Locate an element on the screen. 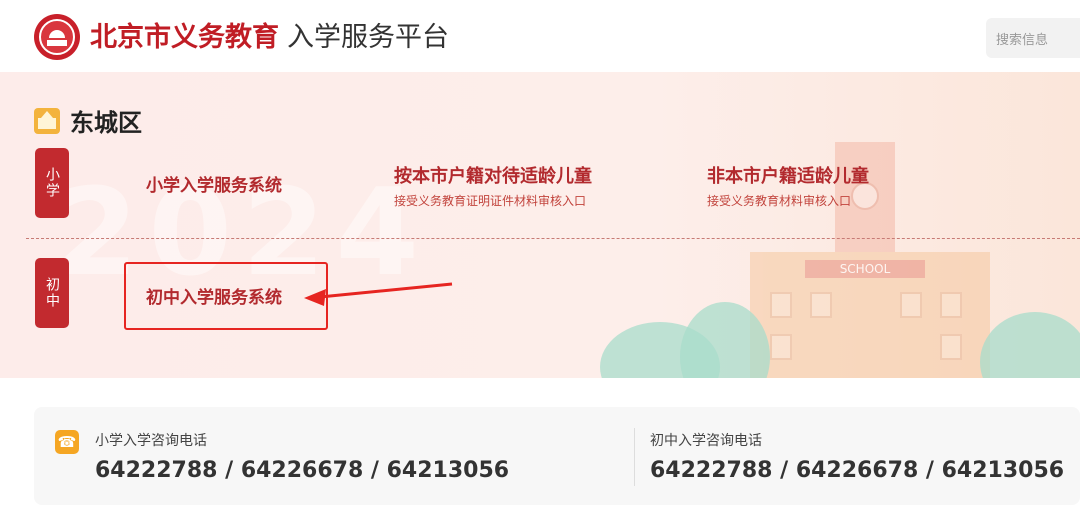 The width and height of the screenshot is (1080, 515). primary-school-tag: 小学 is located at coordinates (52, 183).